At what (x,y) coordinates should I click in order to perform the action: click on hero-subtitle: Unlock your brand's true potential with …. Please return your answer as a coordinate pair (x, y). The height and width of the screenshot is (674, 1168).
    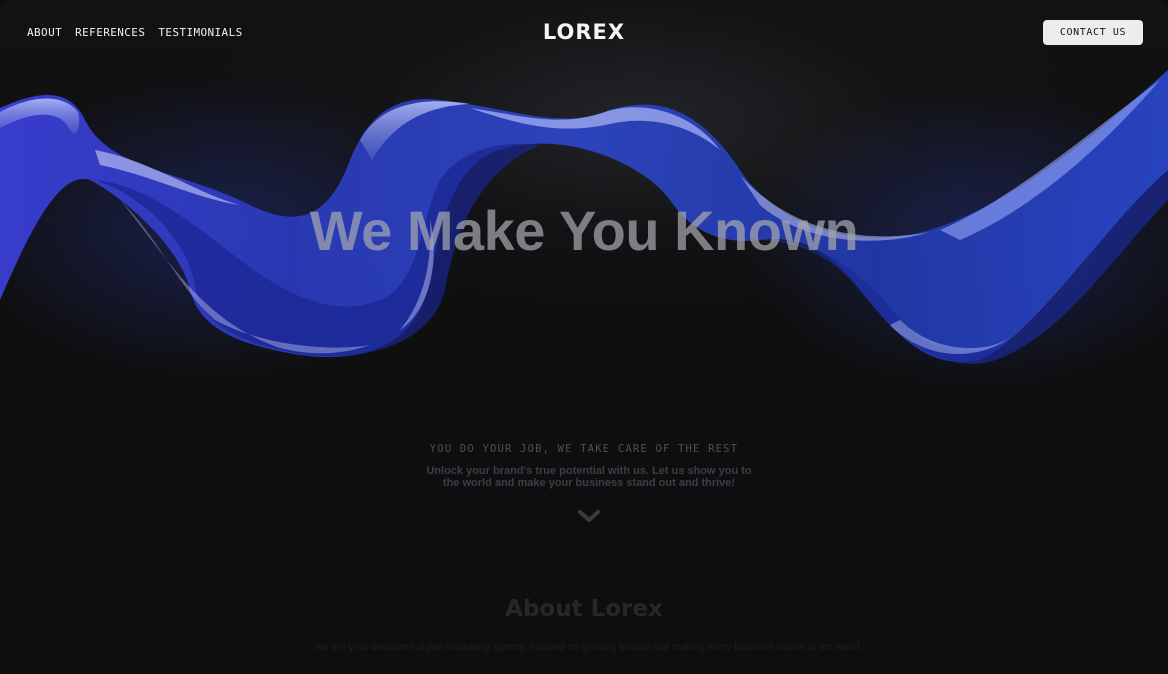
    Looking at the image, I should click on (589, 477).